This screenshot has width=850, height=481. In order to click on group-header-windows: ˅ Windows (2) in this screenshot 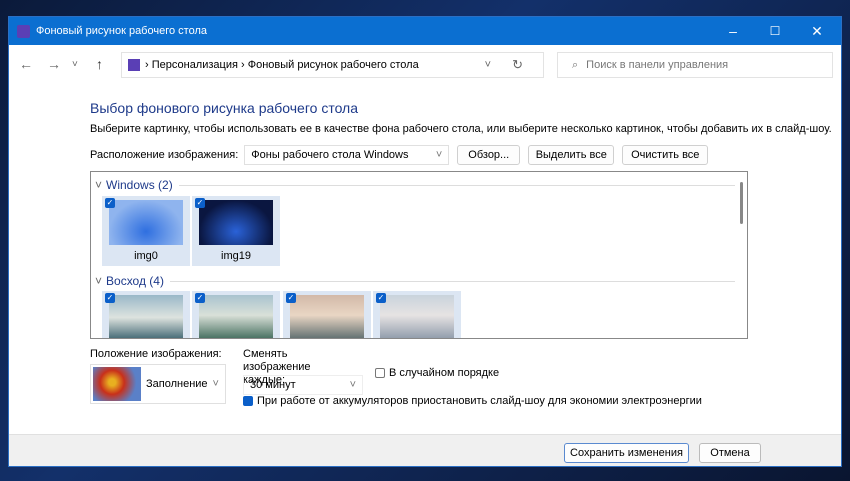, I will do `click(415, 185)`.